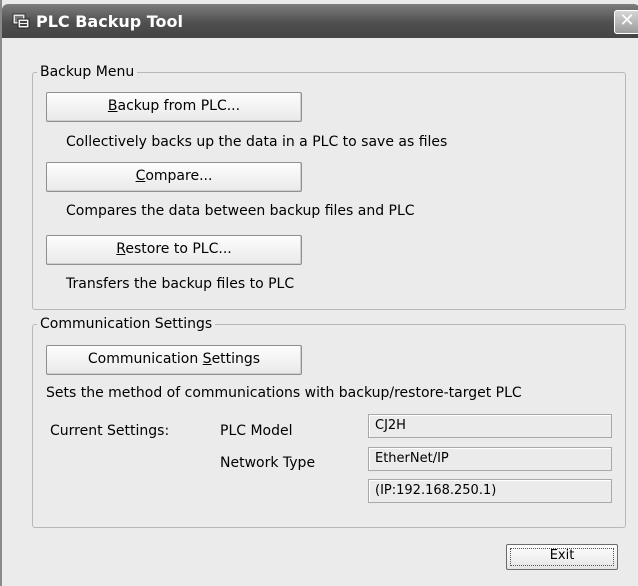 The width and height of the screenshot is (638, 586). Describe the element at coordinates (256, 431) in the screenshot. I see `plc-model-label: PLC Model` at that location.